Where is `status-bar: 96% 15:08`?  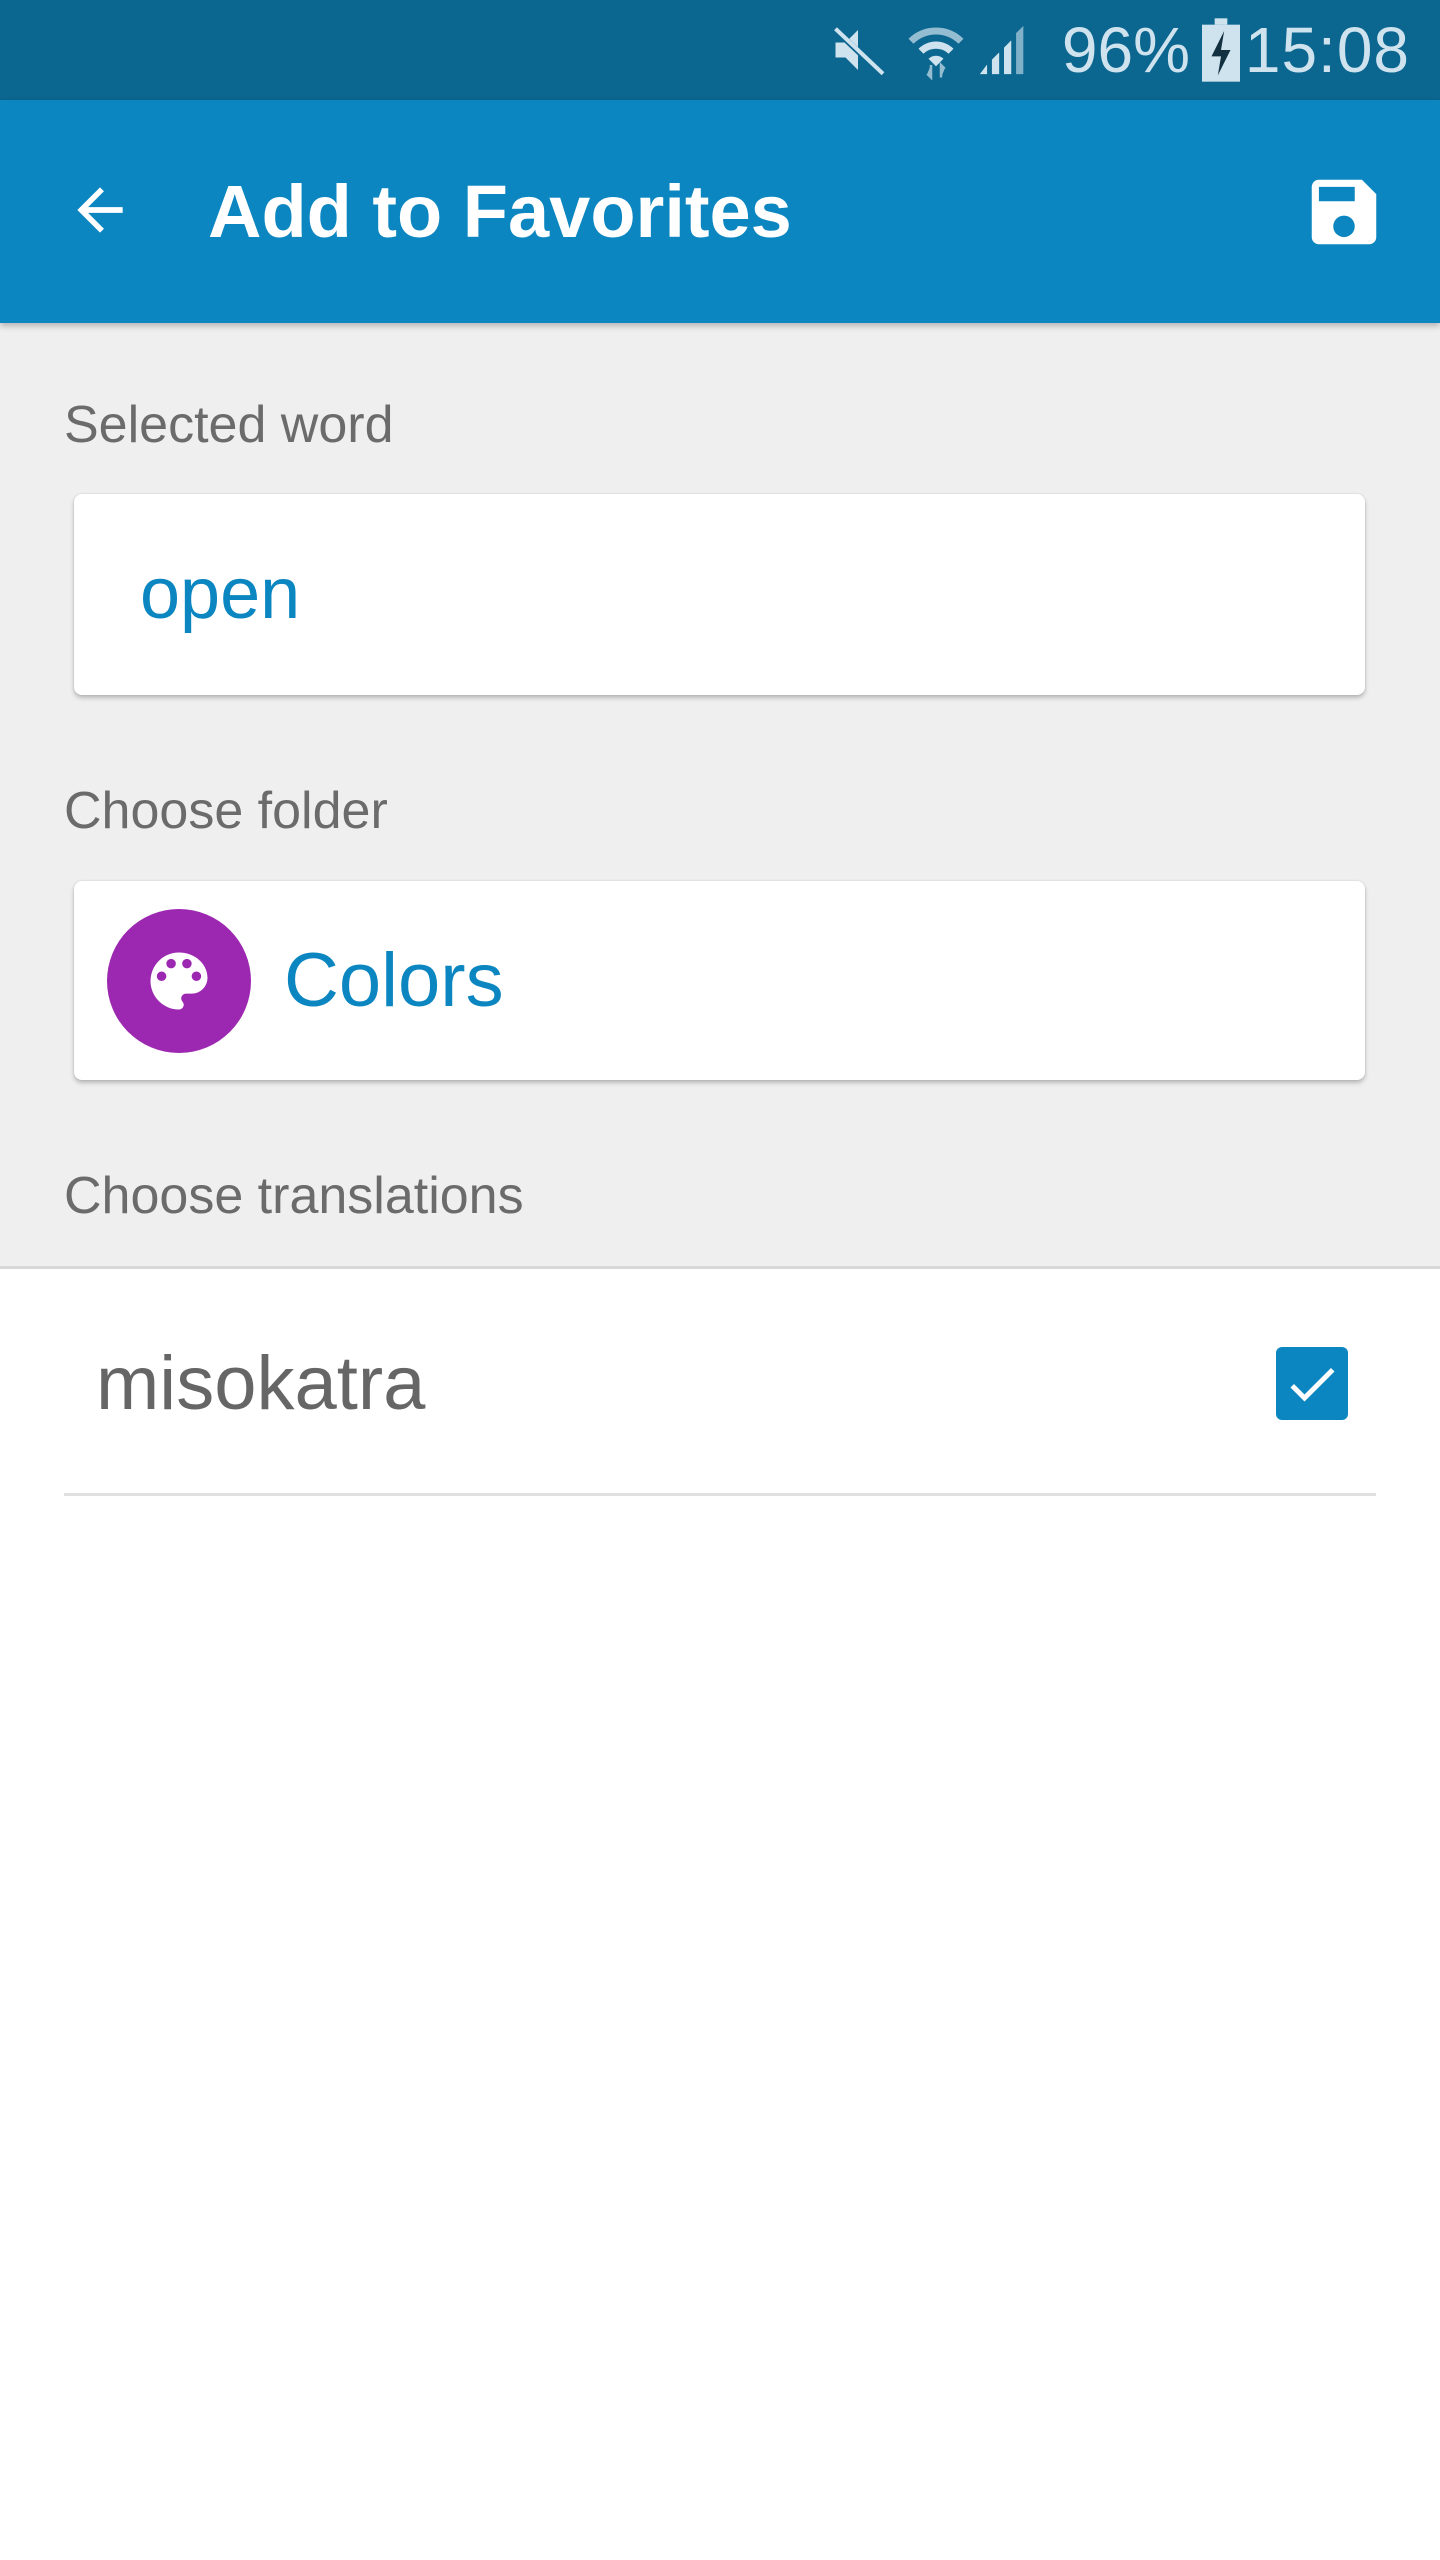
status-bar: 96% 15:08 is located at coordinates (720, 50).